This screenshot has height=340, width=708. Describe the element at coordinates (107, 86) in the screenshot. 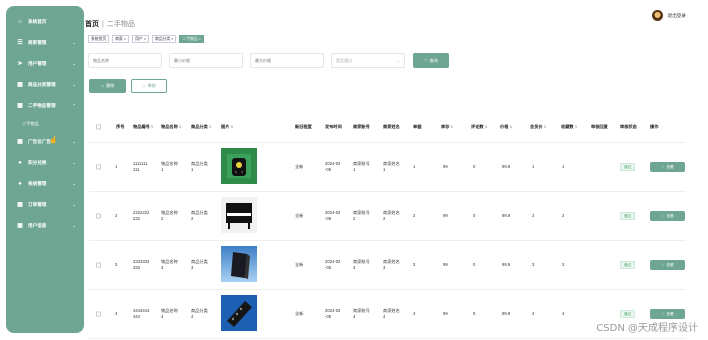

I see `delete-button: ♡ 删除` at that location.